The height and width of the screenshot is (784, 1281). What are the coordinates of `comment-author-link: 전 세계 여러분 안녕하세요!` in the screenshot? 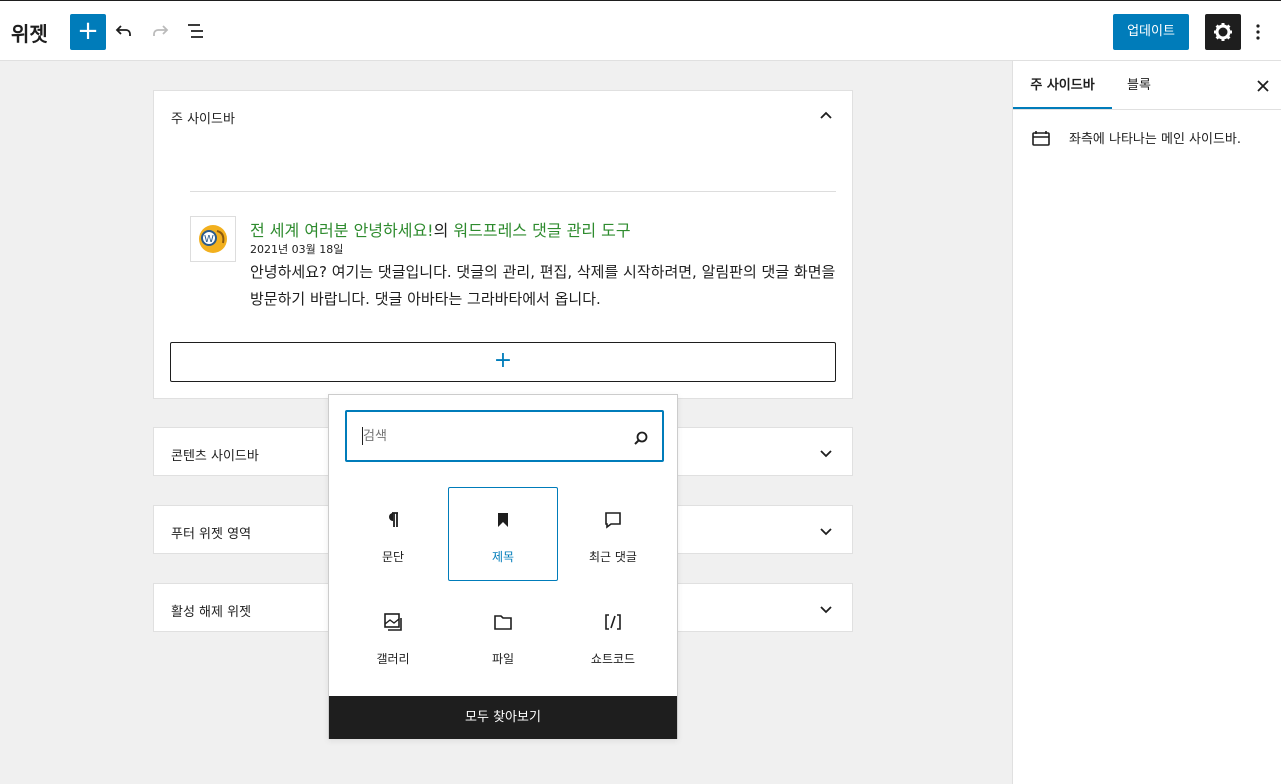 It's located at (342, 230).